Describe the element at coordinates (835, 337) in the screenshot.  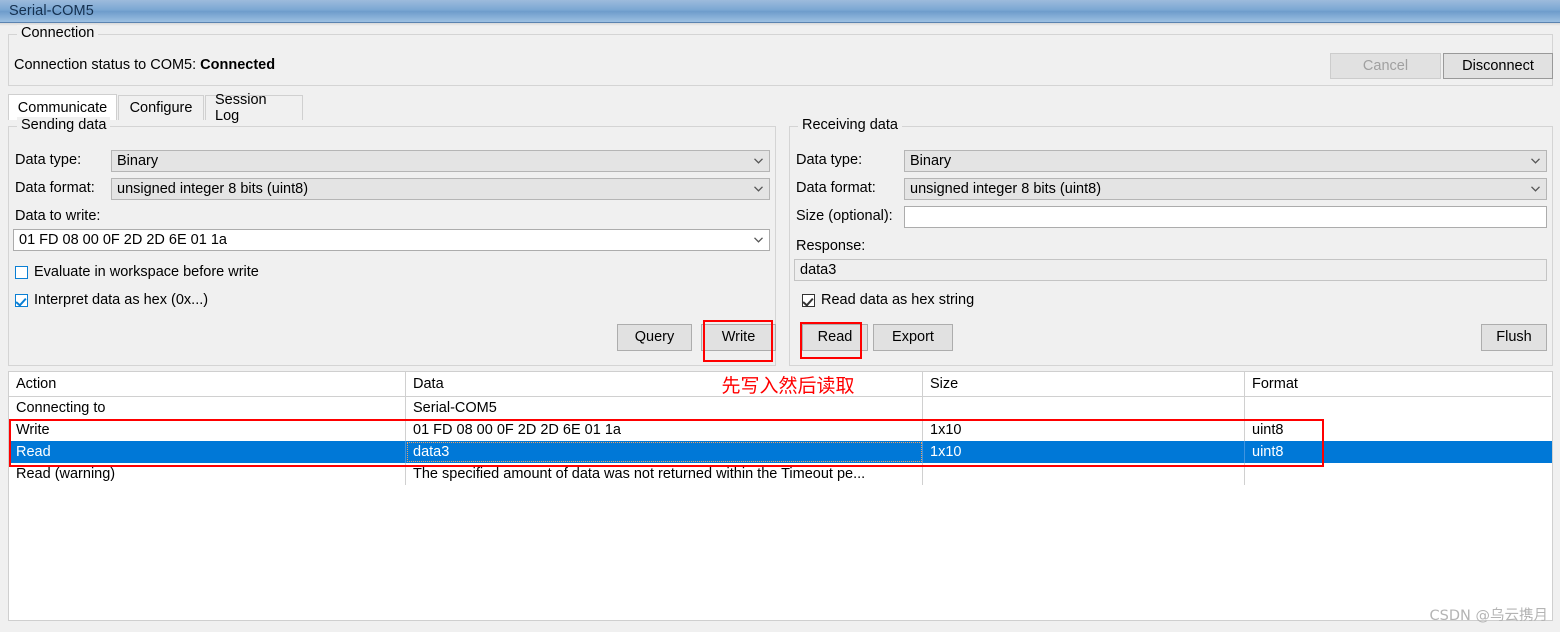
I see `read-button: Read` at that location.